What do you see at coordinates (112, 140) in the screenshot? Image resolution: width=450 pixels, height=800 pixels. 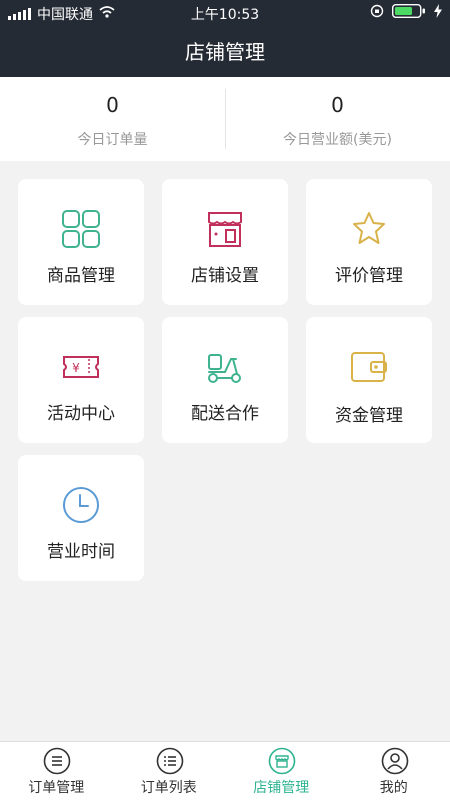 I see `stat-label: 今日订单量` at bounding box center [112, 140].